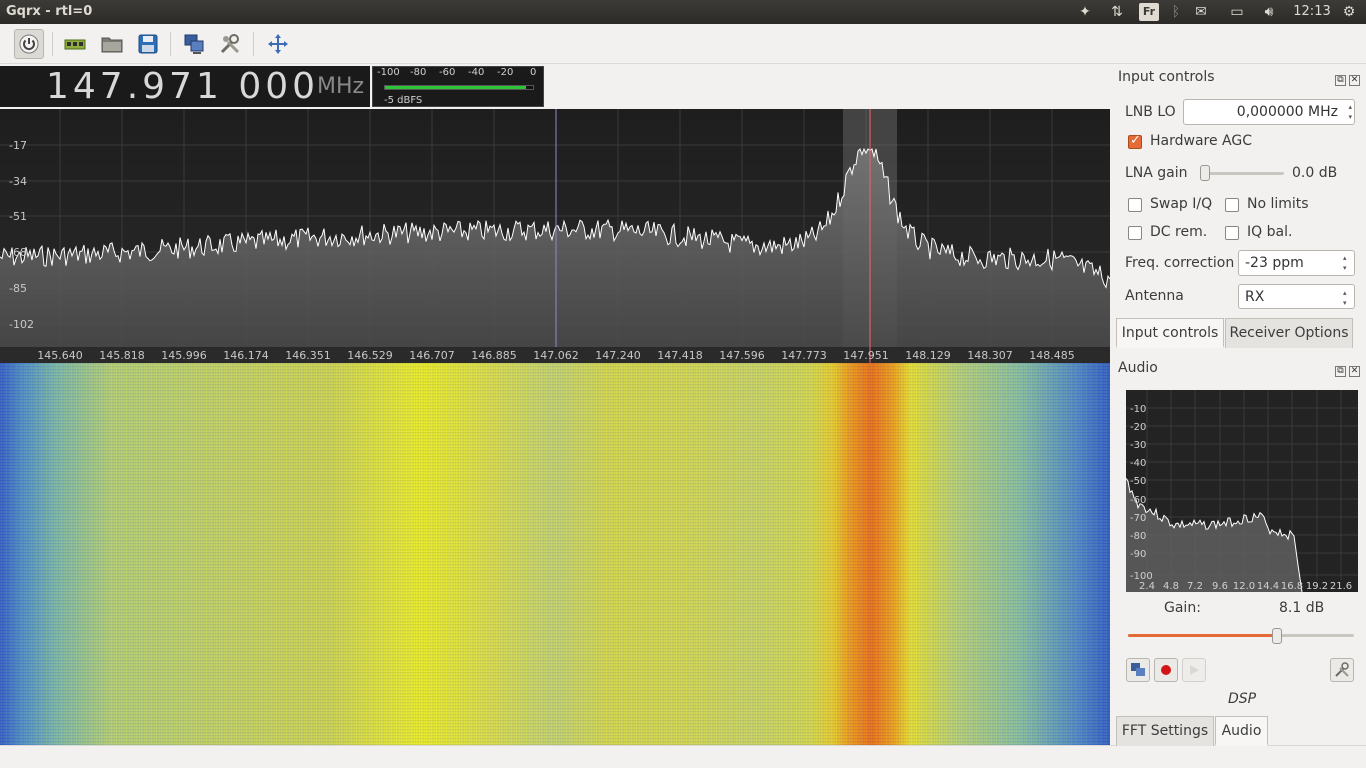  I want to click on lnb-lo-field: 0,000000 MHz ▴ ▾, so click(1269, 112).